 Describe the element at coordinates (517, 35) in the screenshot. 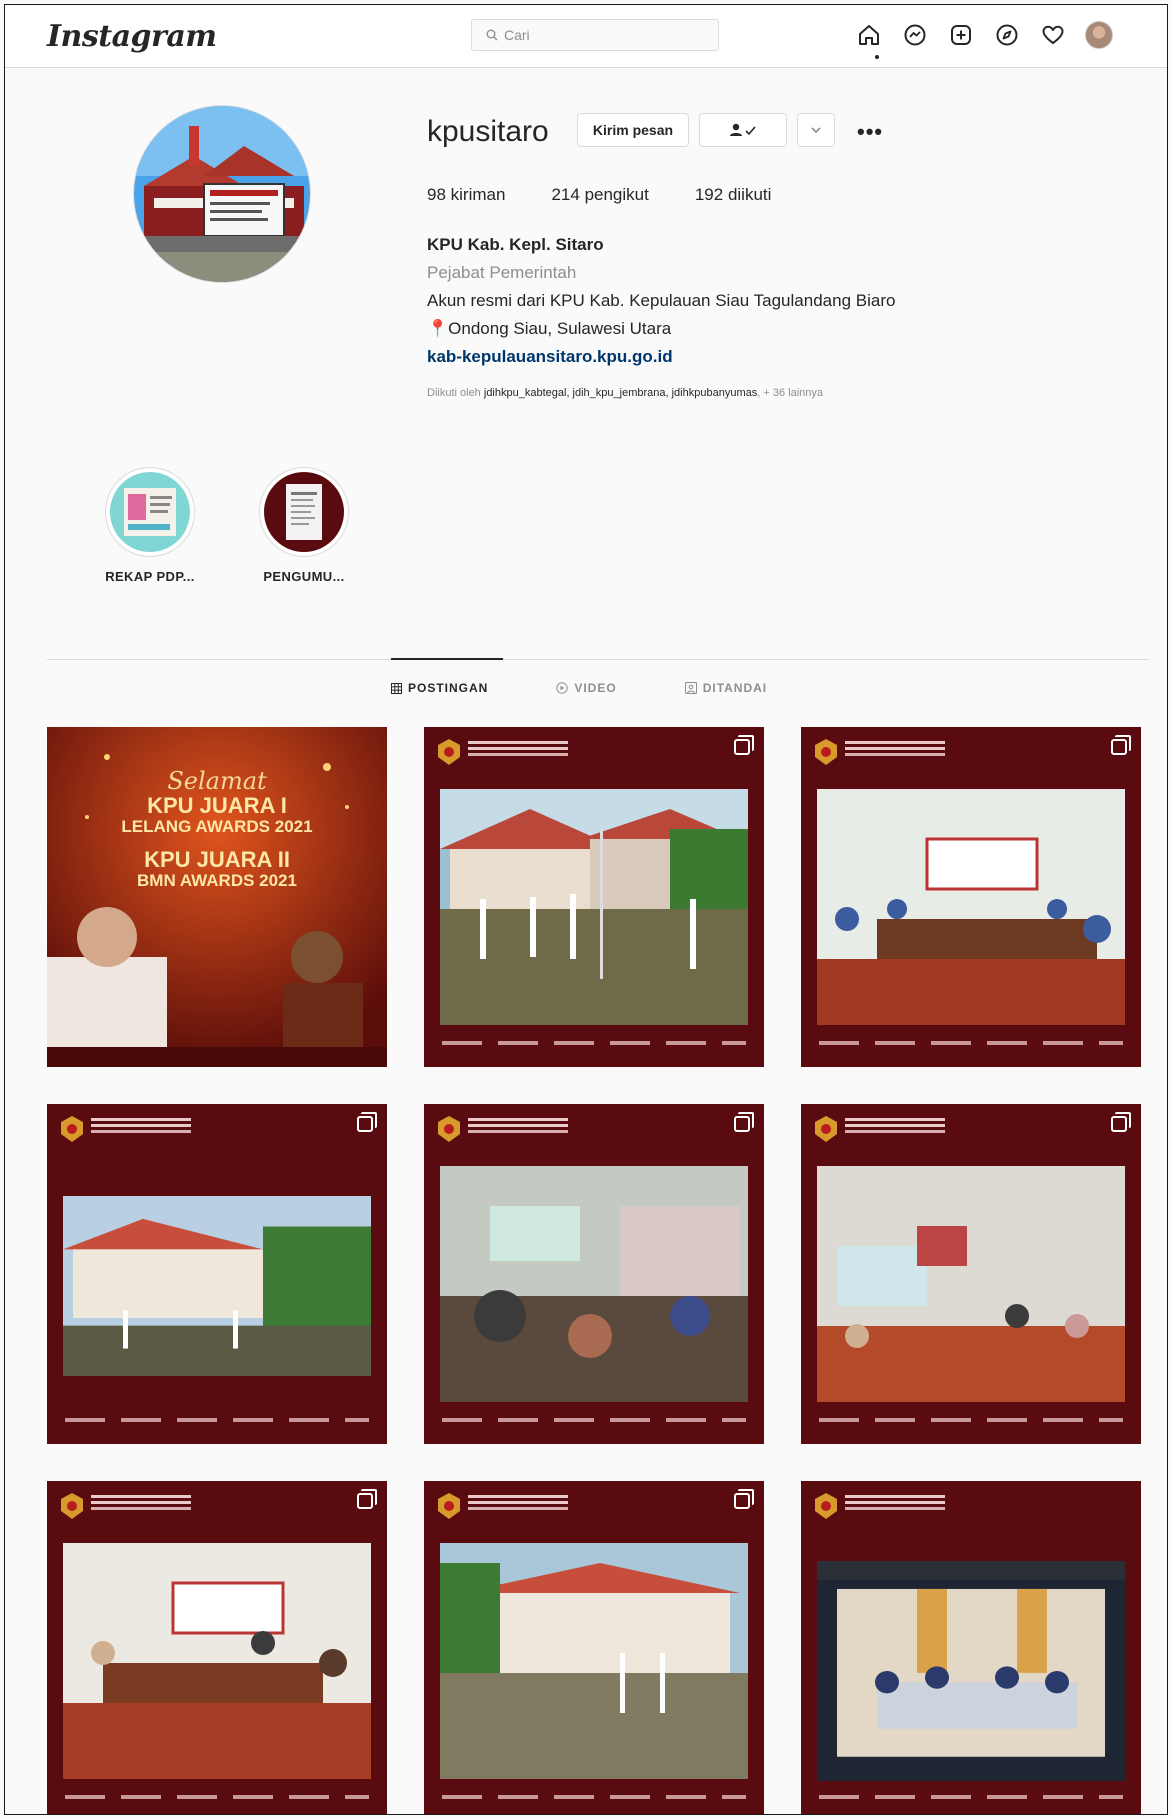

I see `search-placeholder: Cari` at that location.